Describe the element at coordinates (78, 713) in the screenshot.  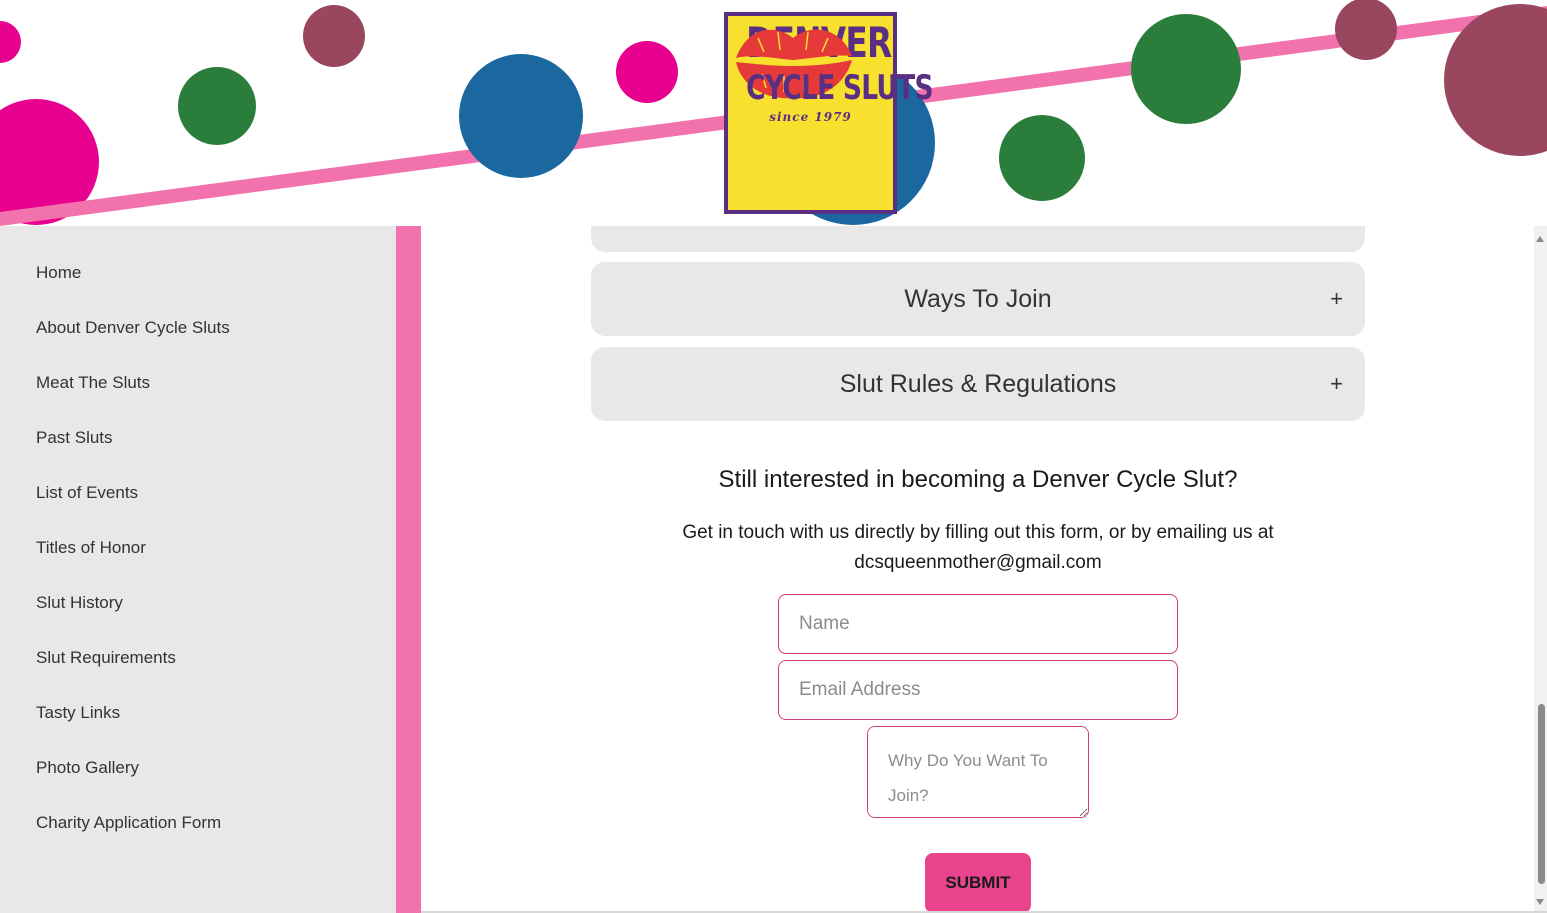
I see `sidebar-item-tasty-links: Tasty Links` at that location.